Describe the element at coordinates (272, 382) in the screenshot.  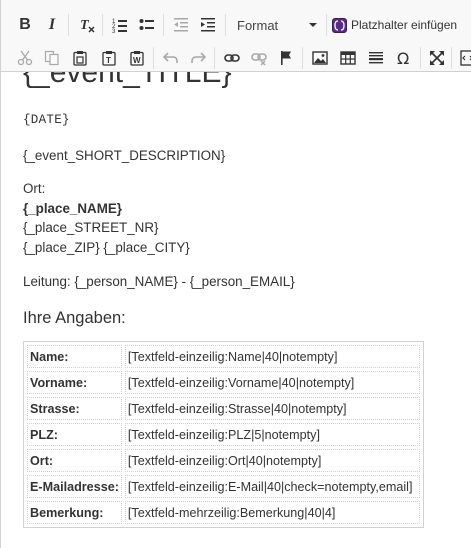
I see `form-value-cell: [Textfeld-einzeilig:Vorname|40|notempty]` at that location.